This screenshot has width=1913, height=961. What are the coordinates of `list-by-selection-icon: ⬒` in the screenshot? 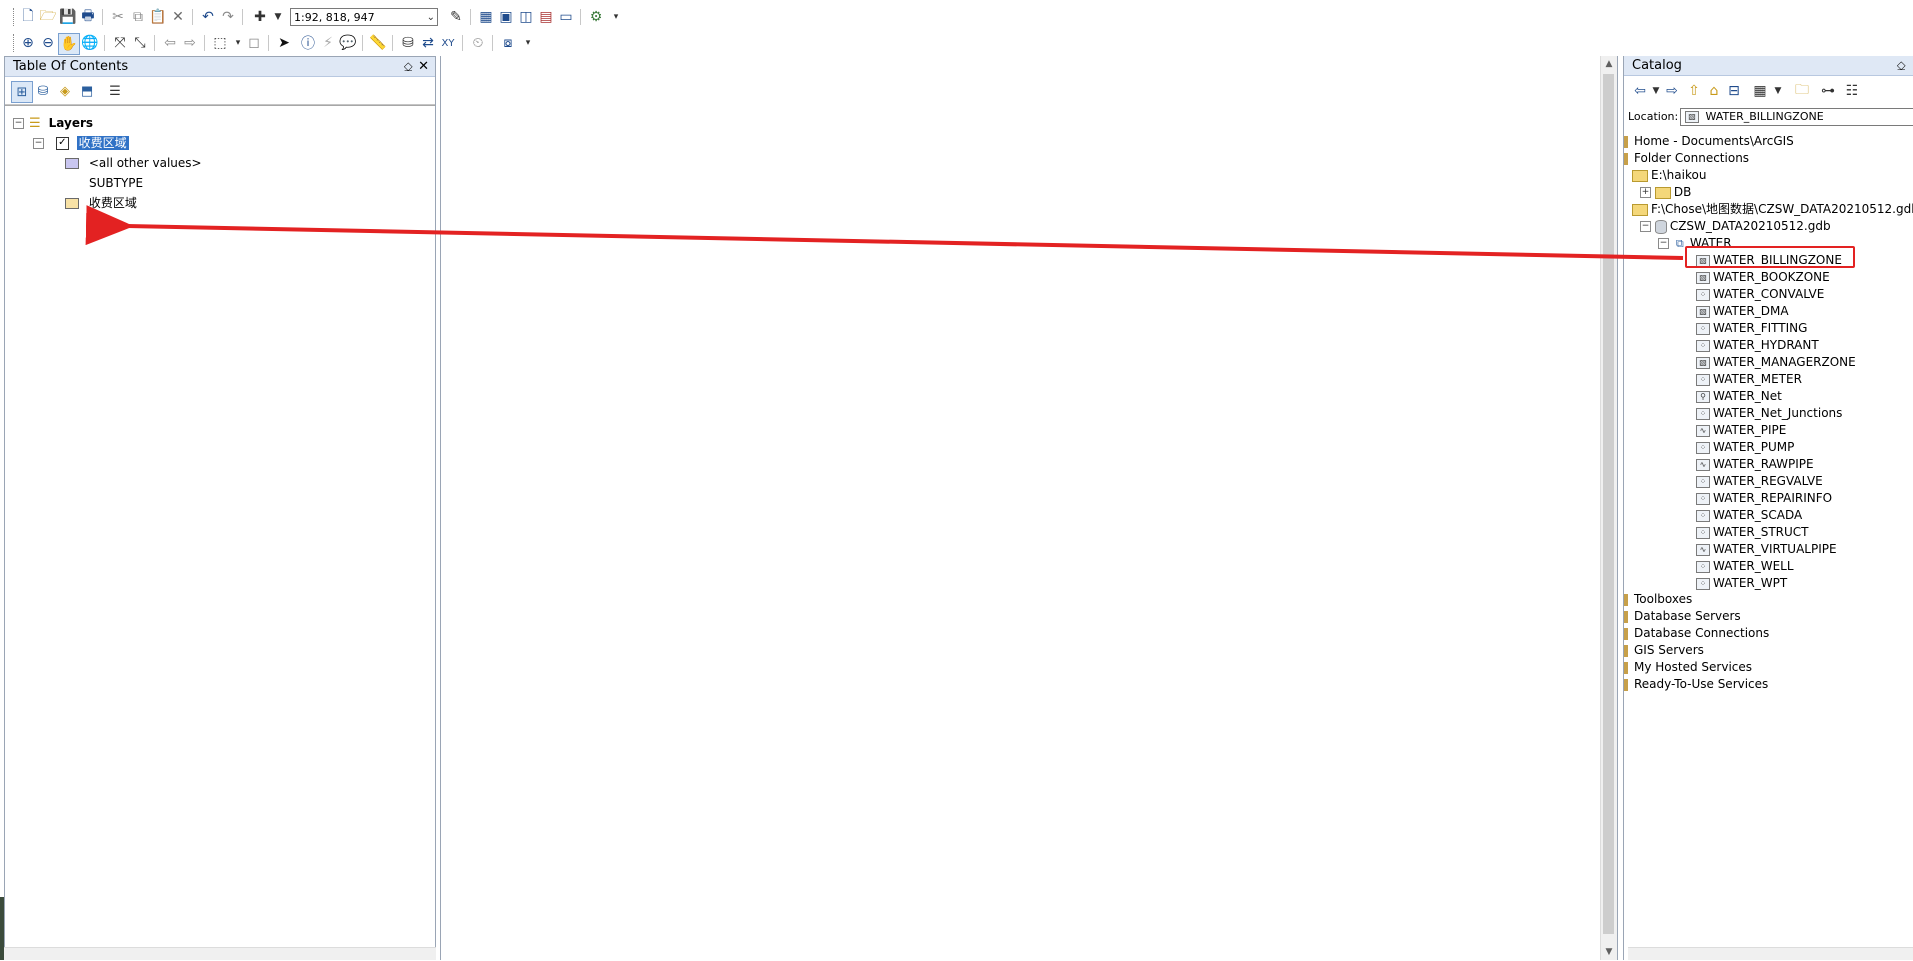 It's located at (87, 91).